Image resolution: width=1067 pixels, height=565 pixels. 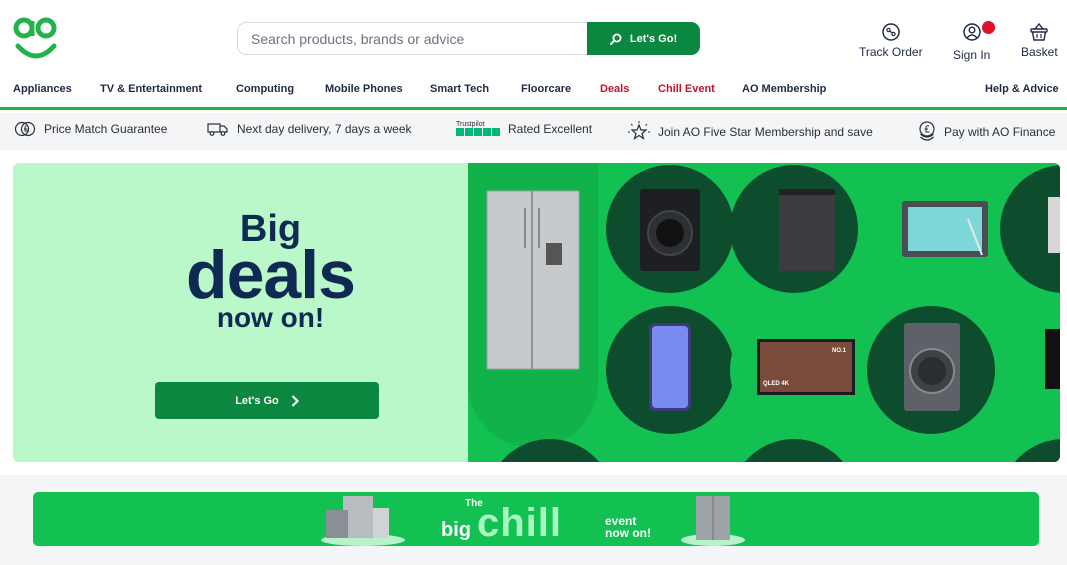 I want to click on smartphone-image, so click(x=670, y=367).